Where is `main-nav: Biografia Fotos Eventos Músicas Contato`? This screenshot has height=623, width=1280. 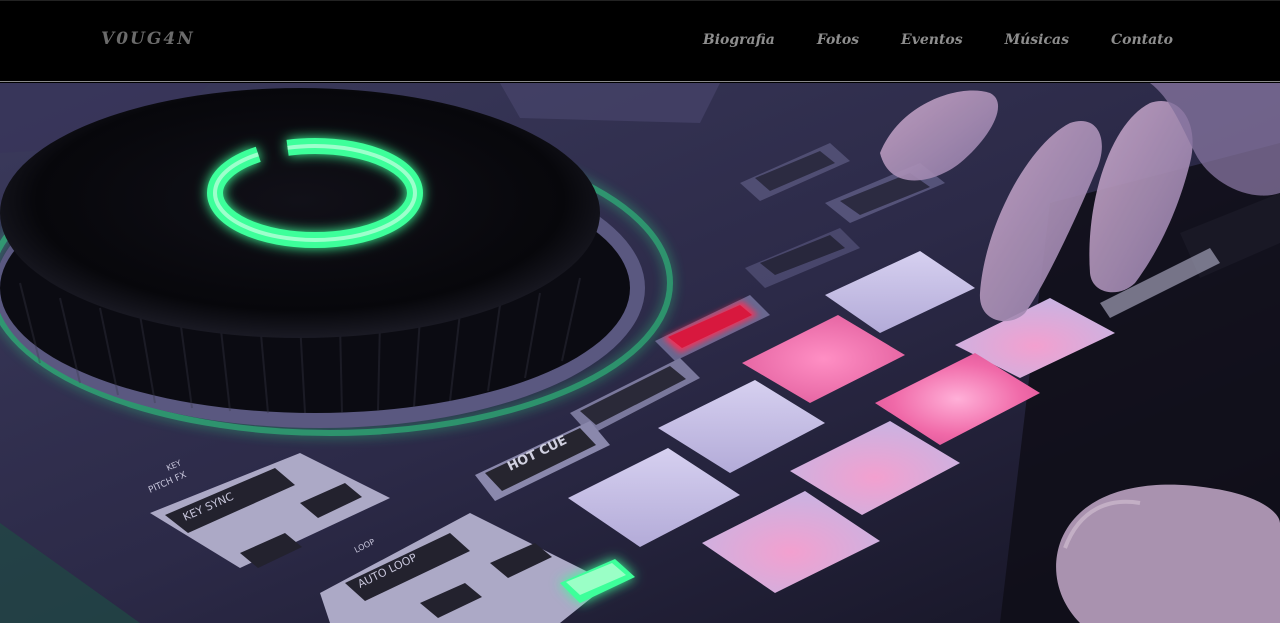
main-nav: Biografia Fotos Eventos Músicas Contato is located at coordinates (917, 40).